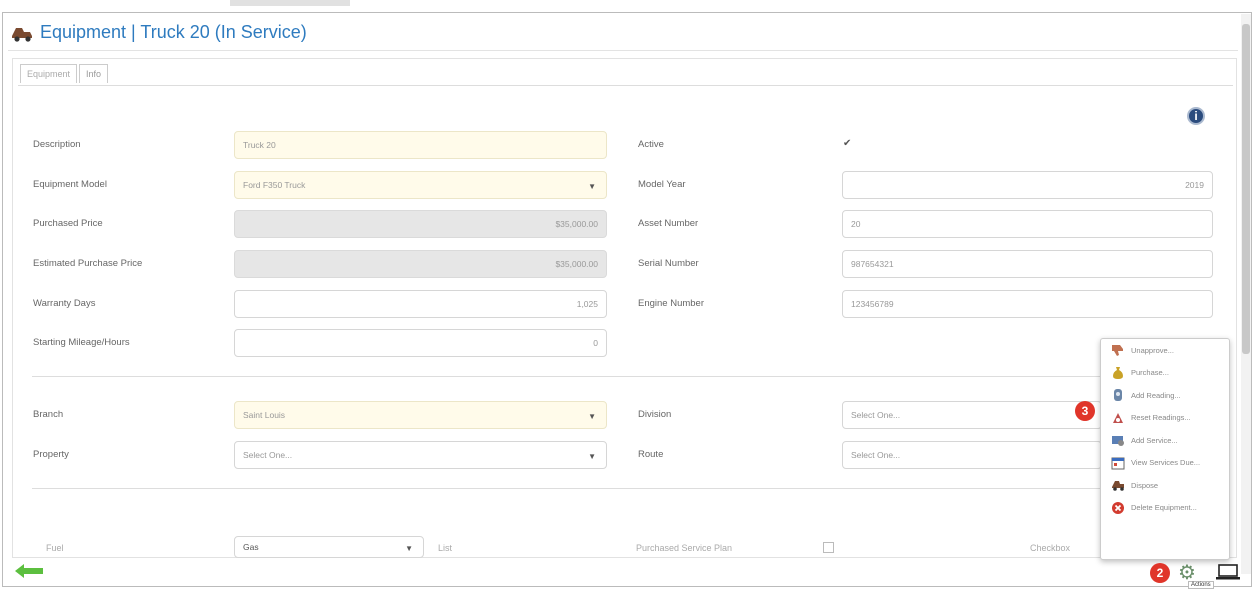 This screenshot has width=1257, height=589. What do you see at coordinates (1118, 395) in the screenshot?
I see `gauge-icon` at bounding box center [1118, 395].